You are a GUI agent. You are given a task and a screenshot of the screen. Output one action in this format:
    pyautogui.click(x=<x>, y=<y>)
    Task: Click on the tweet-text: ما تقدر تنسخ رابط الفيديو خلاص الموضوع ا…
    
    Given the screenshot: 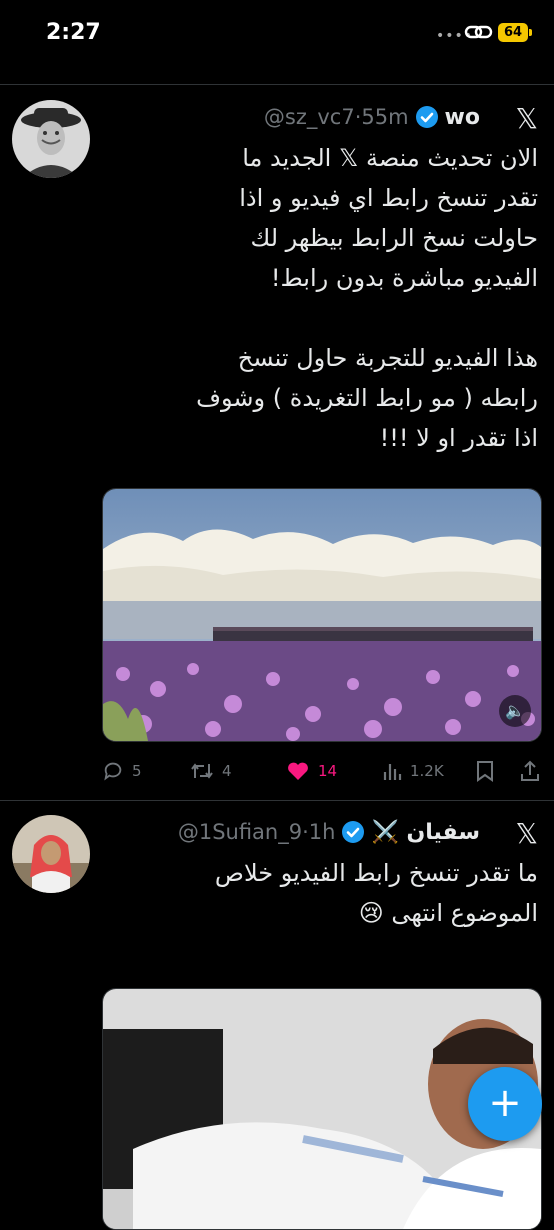 What is the action you would take?
    pyautogui.click(x=376, y=893)
    